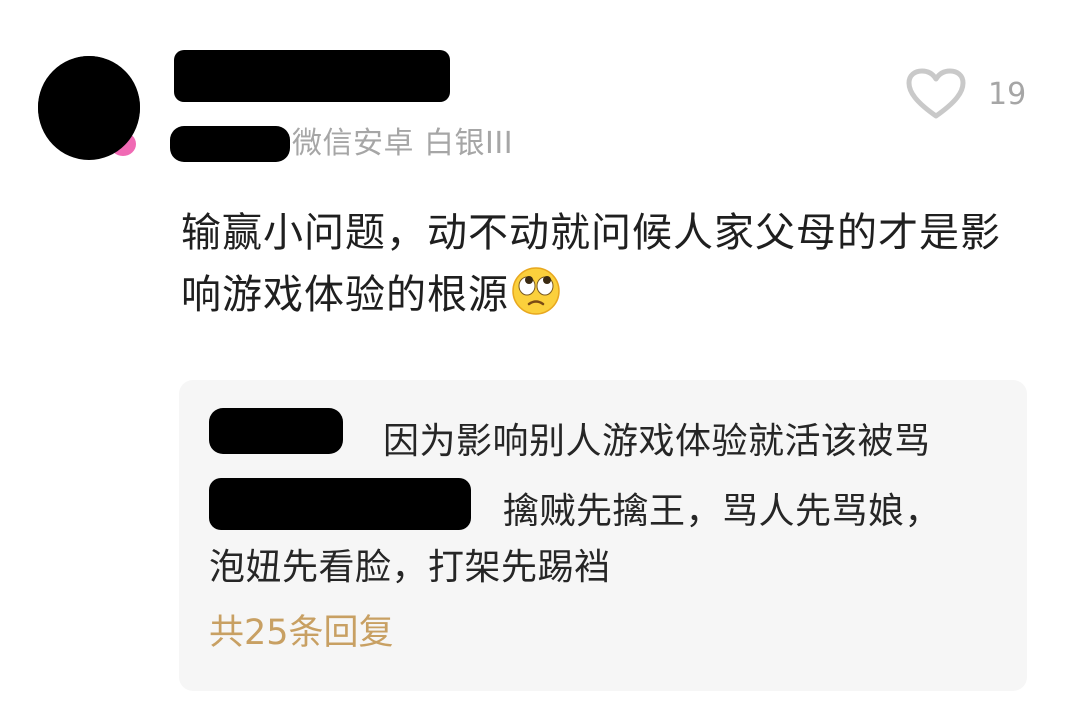  What do you see at coordinates (591, 264) in the screenshot?
I see `comment-text: 输赢小问题，动不动就问候人家父母的才是影响游戏体验的根源` at bounding box center [591, 264].